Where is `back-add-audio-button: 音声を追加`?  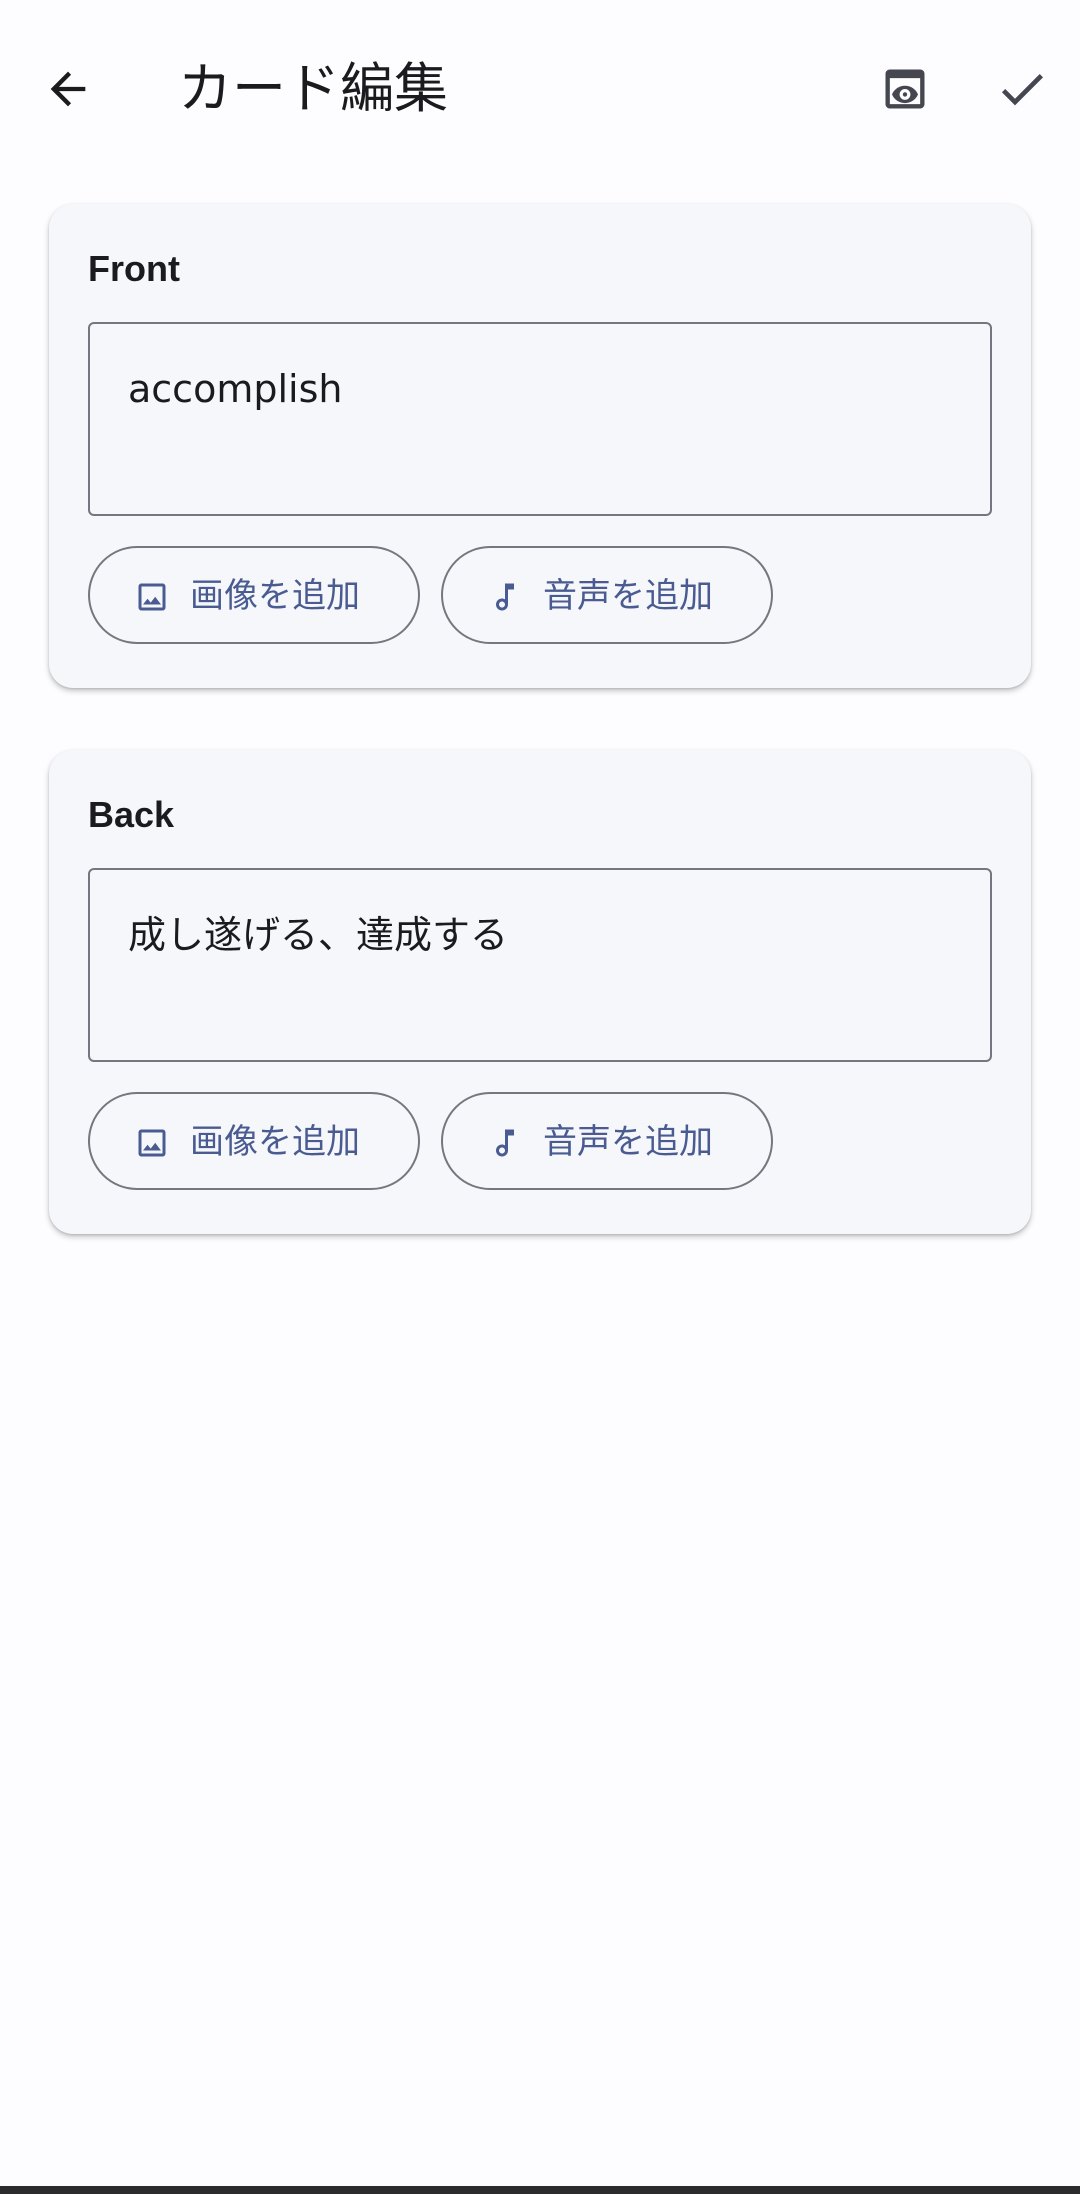
back-add-audio-button: 音声を追加 is located at coordinates (607, 1141).